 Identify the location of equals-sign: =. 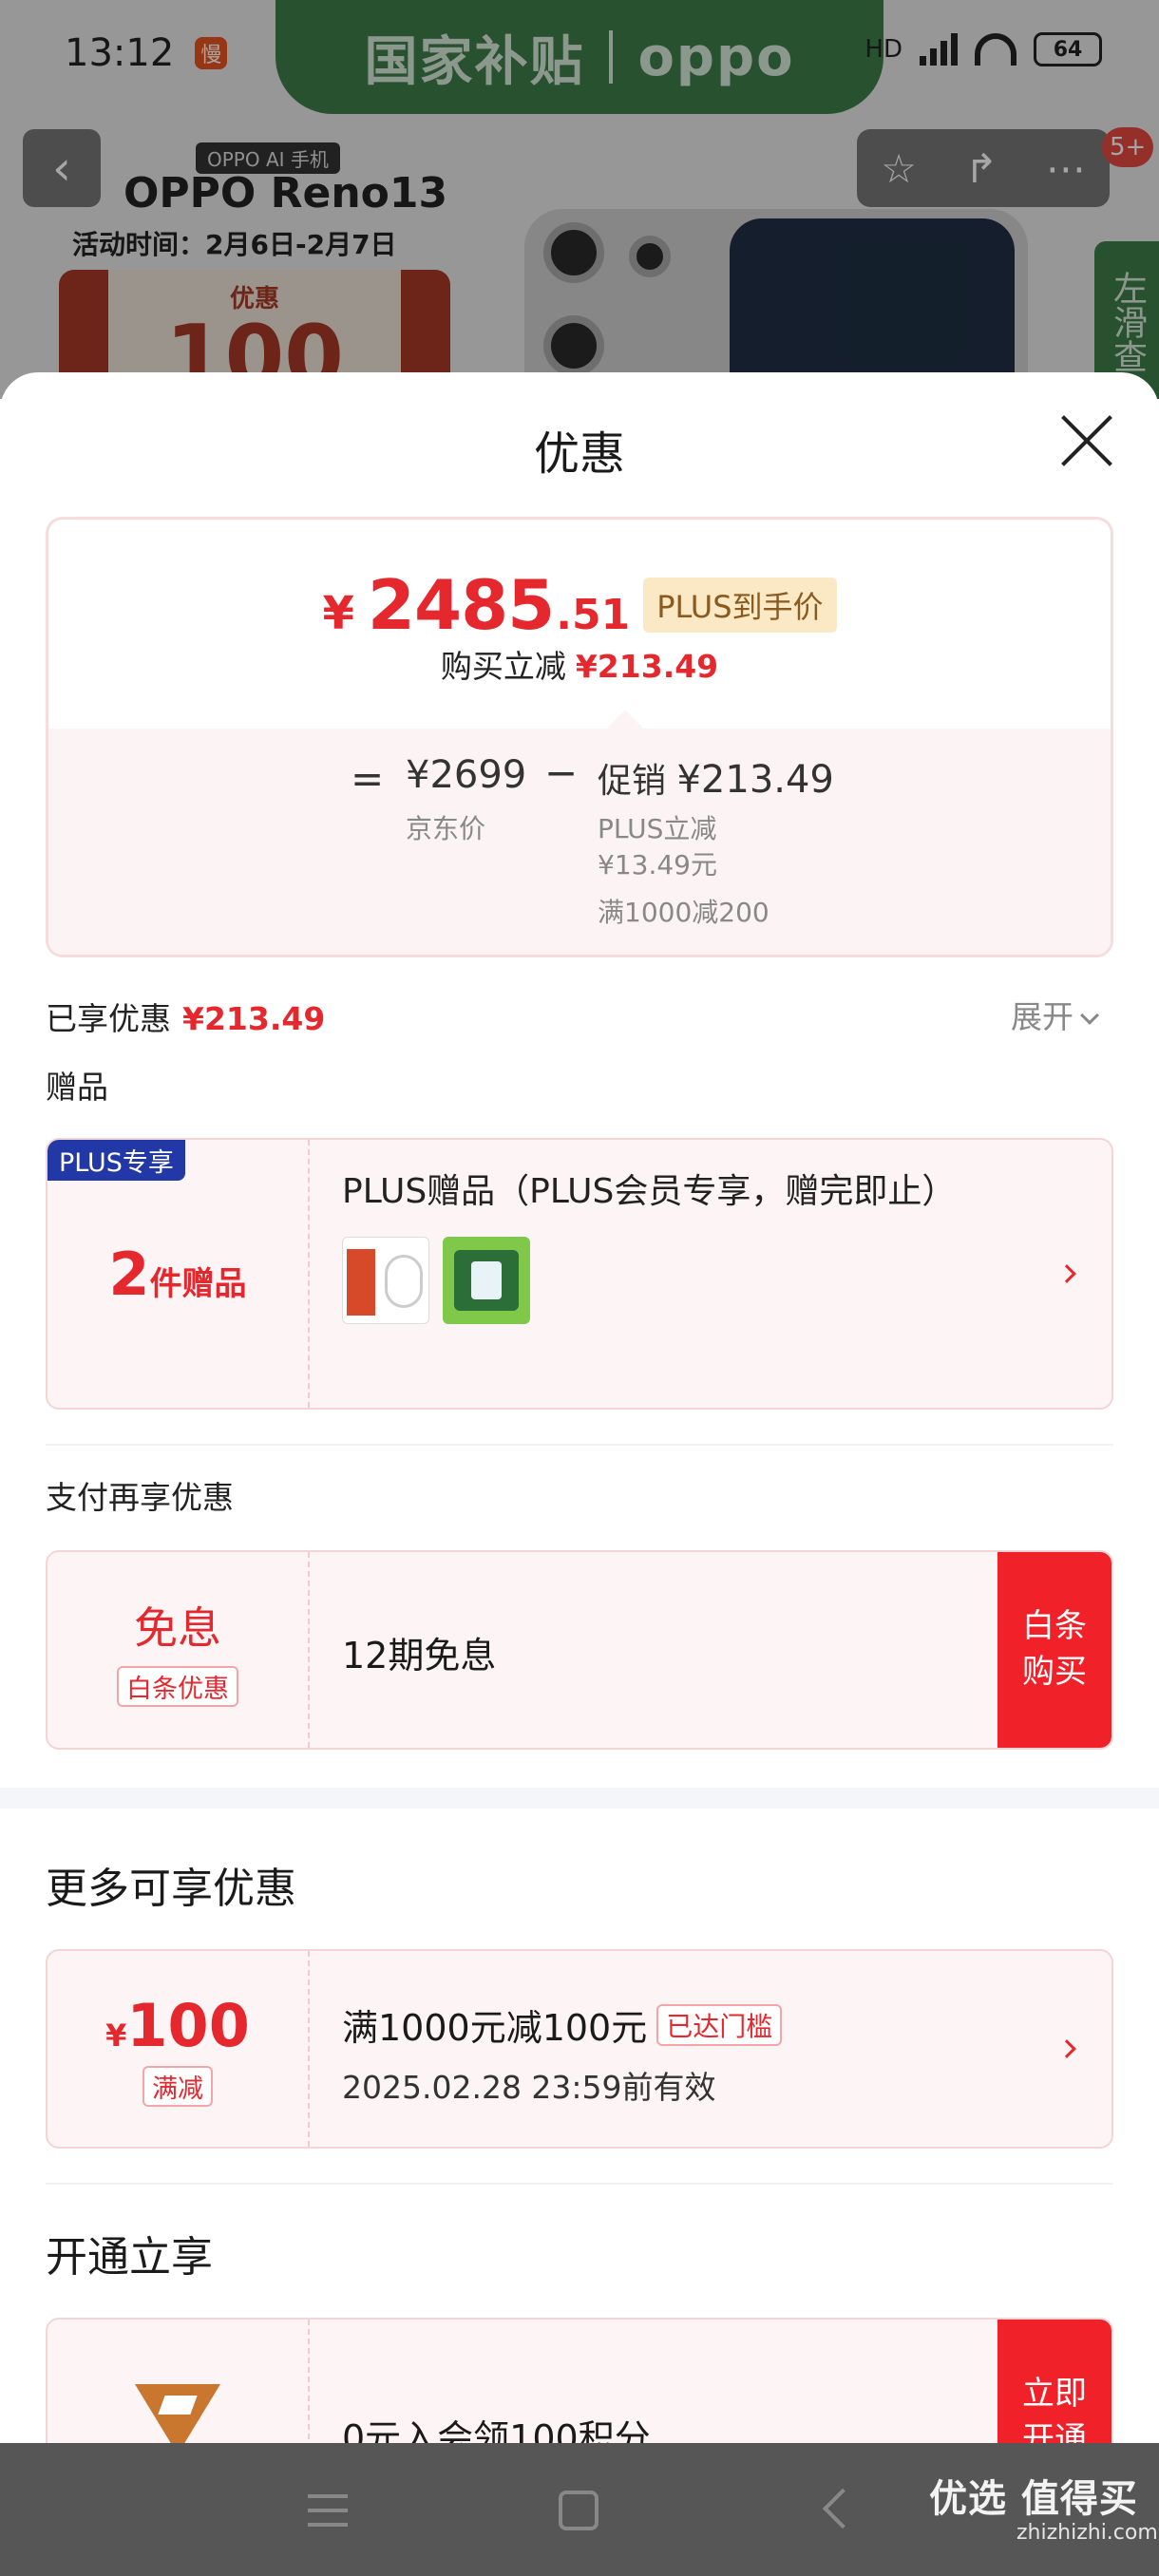
(368, 778).